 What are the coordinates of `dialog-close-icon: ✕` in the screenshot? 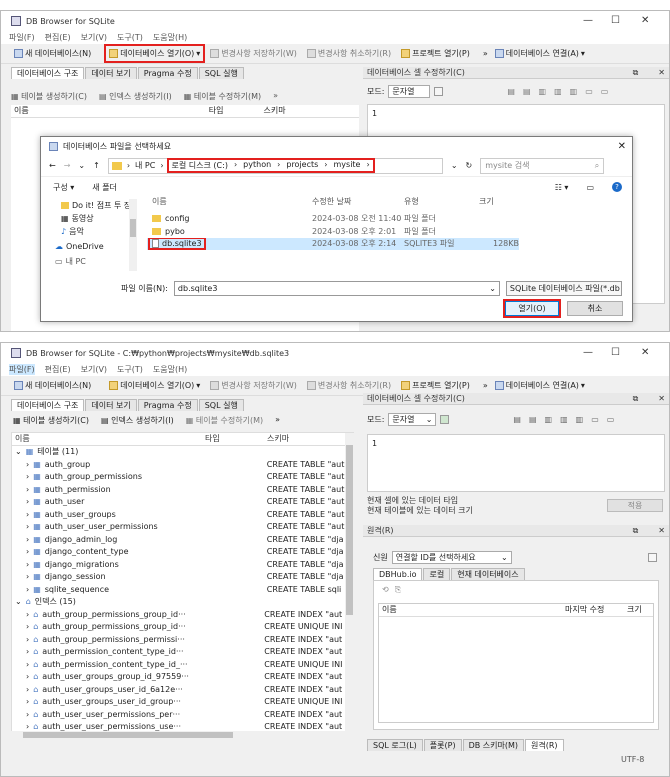 It's located at (622, 146).